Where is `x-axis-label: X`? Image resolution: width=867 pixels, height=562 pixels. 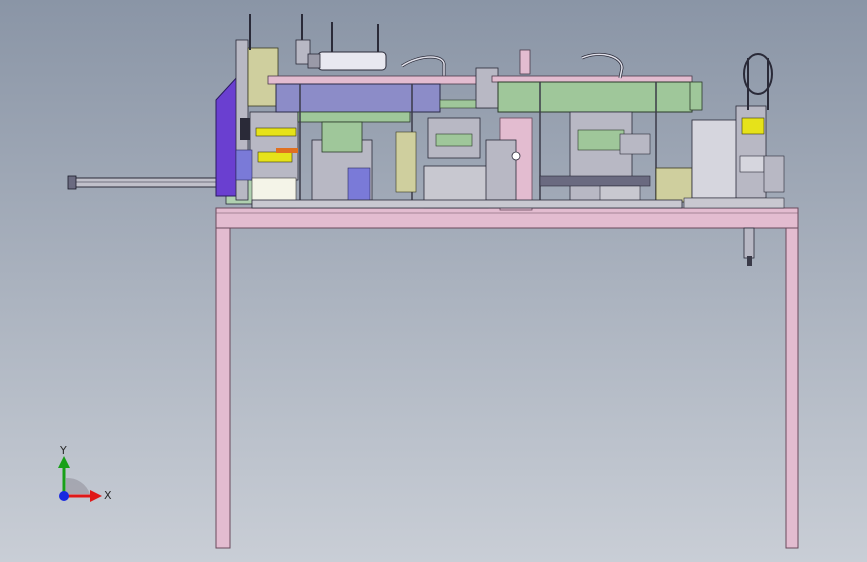 x-axis-label: X is located at coordinates (108, 495).